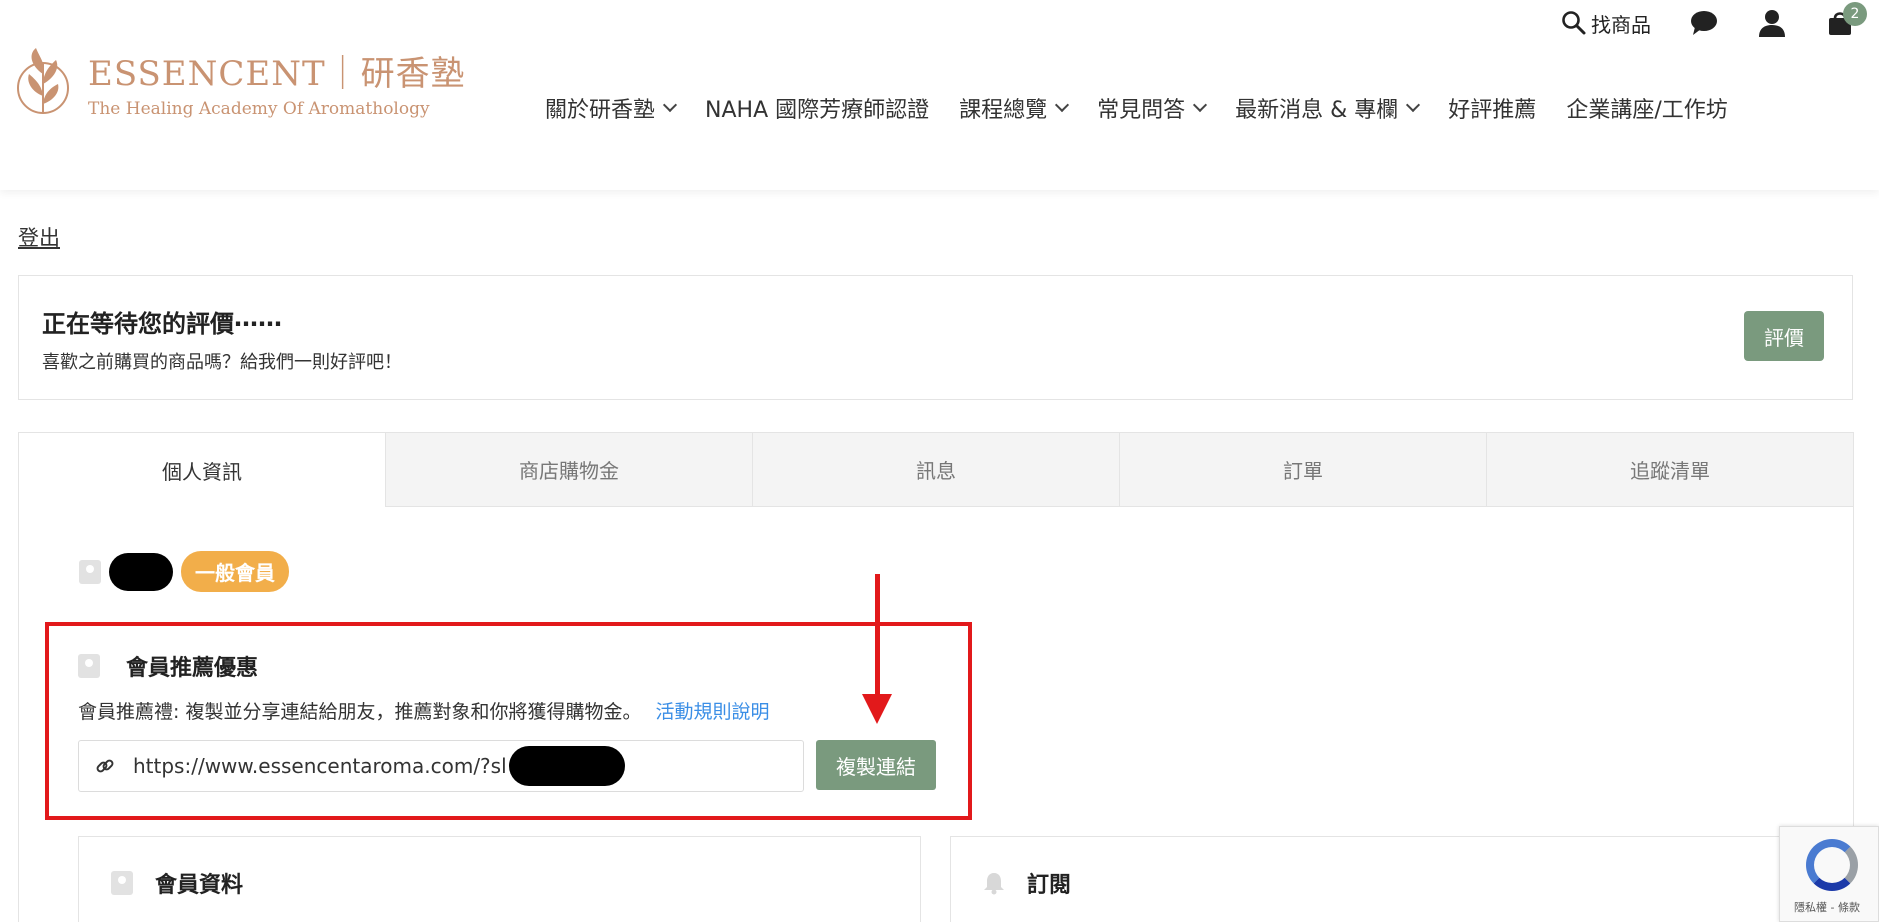  What do you see at coordinates (1621, 24) in the screenshot?
I see `search-label: 找商品` at bounding box center [1621, 24].